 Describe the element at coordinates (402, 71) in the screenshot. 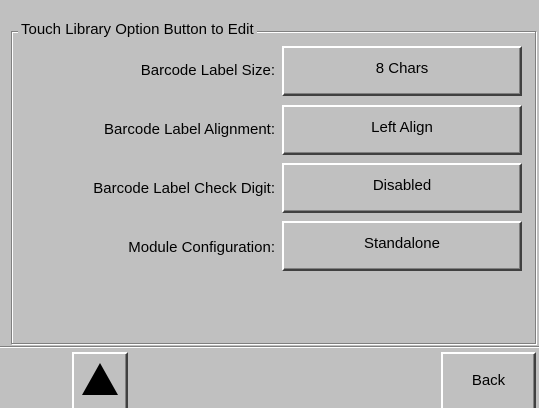

I see `barcode-label-size-button: 8 Chars` at that location.